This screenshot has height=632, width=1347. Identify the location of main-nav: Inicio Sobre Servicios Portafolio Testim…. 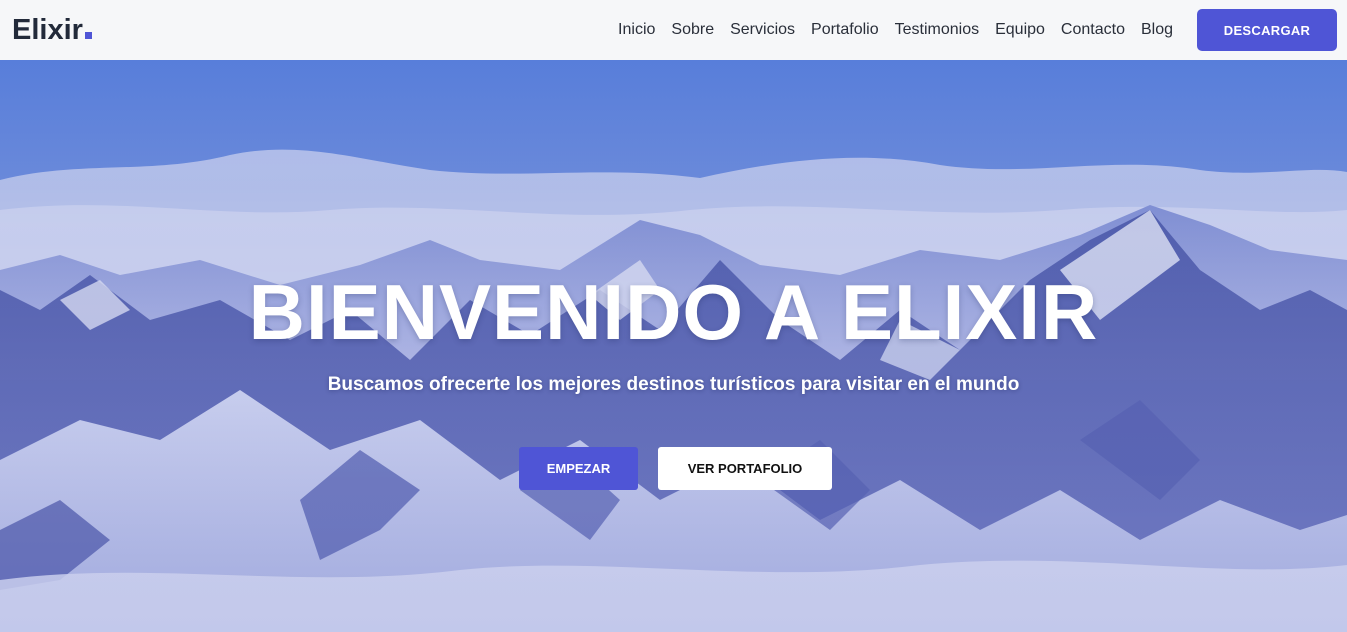
(895, 30).